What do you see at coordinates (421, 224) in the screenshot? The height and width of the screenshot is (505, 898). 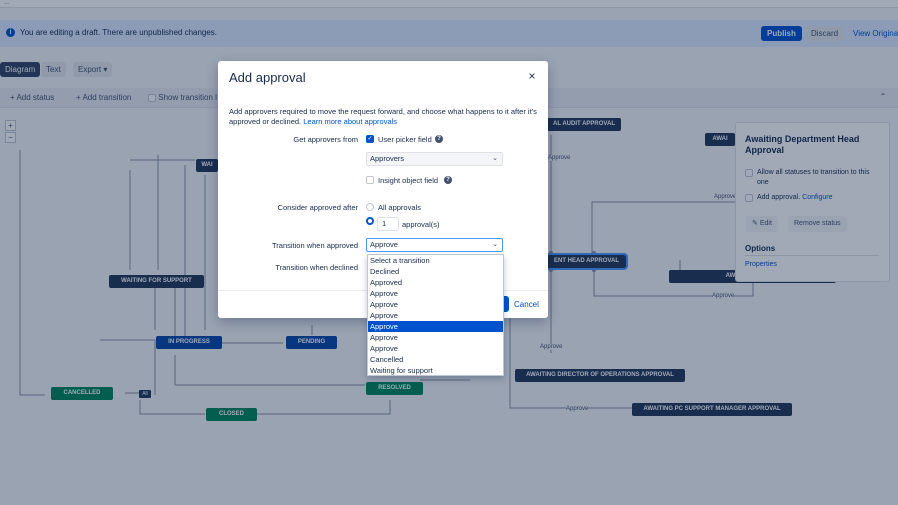 I see `approvals-suffix: approval(s)` at bounding box center [421, 224].